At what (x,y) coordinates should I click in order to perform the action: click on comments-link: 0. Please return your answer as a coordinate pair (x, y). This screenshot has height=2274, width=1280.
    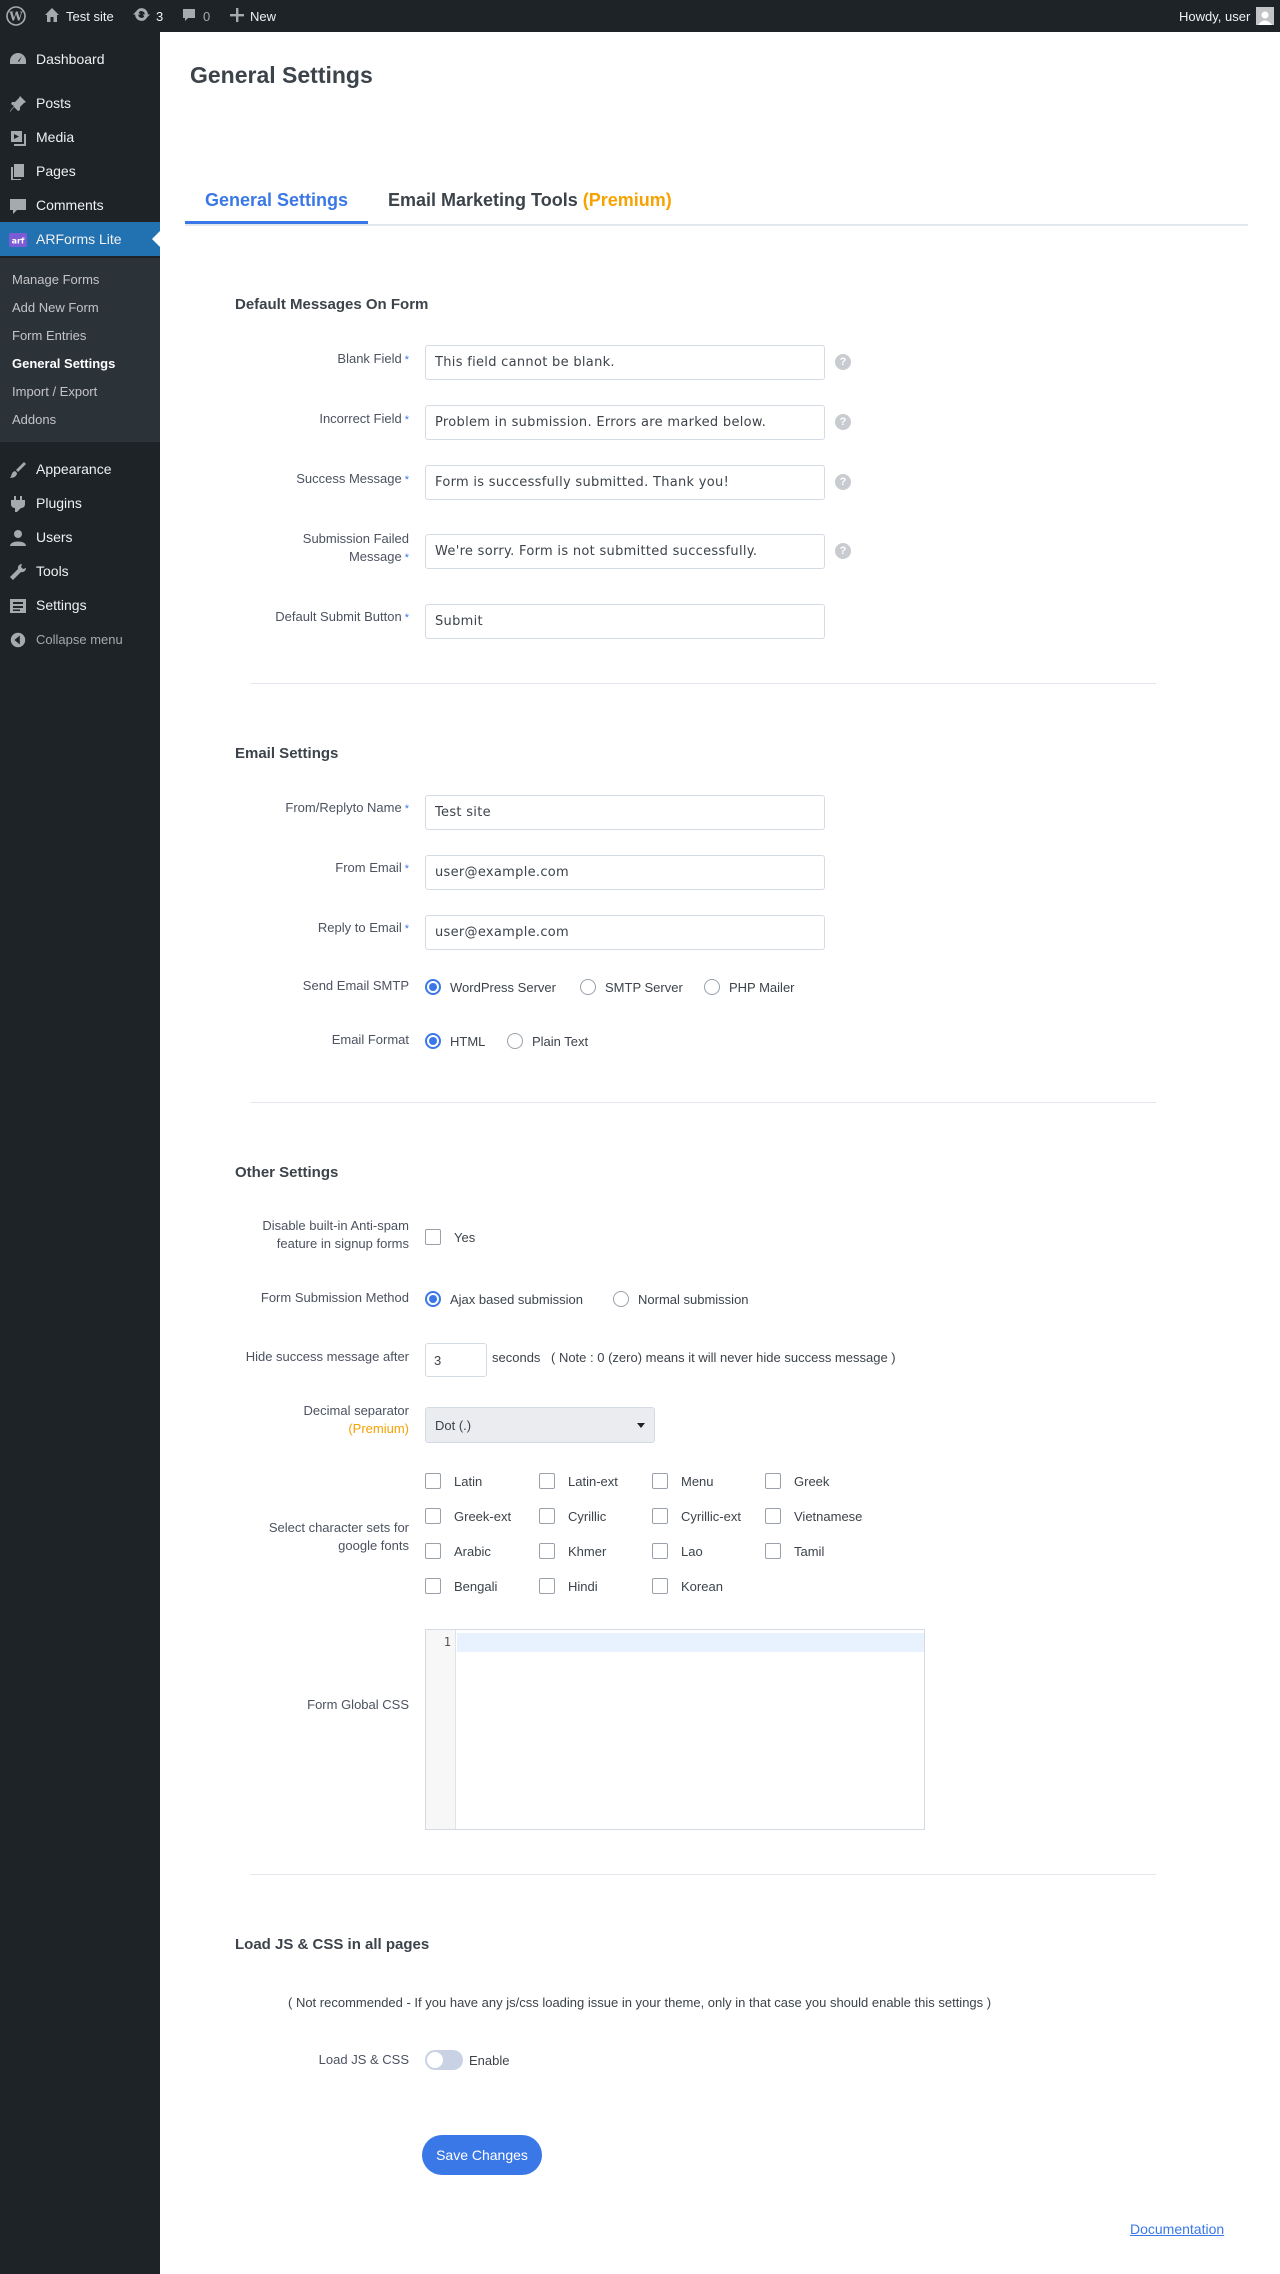
    Looking at the image, I should click on (195, 16).